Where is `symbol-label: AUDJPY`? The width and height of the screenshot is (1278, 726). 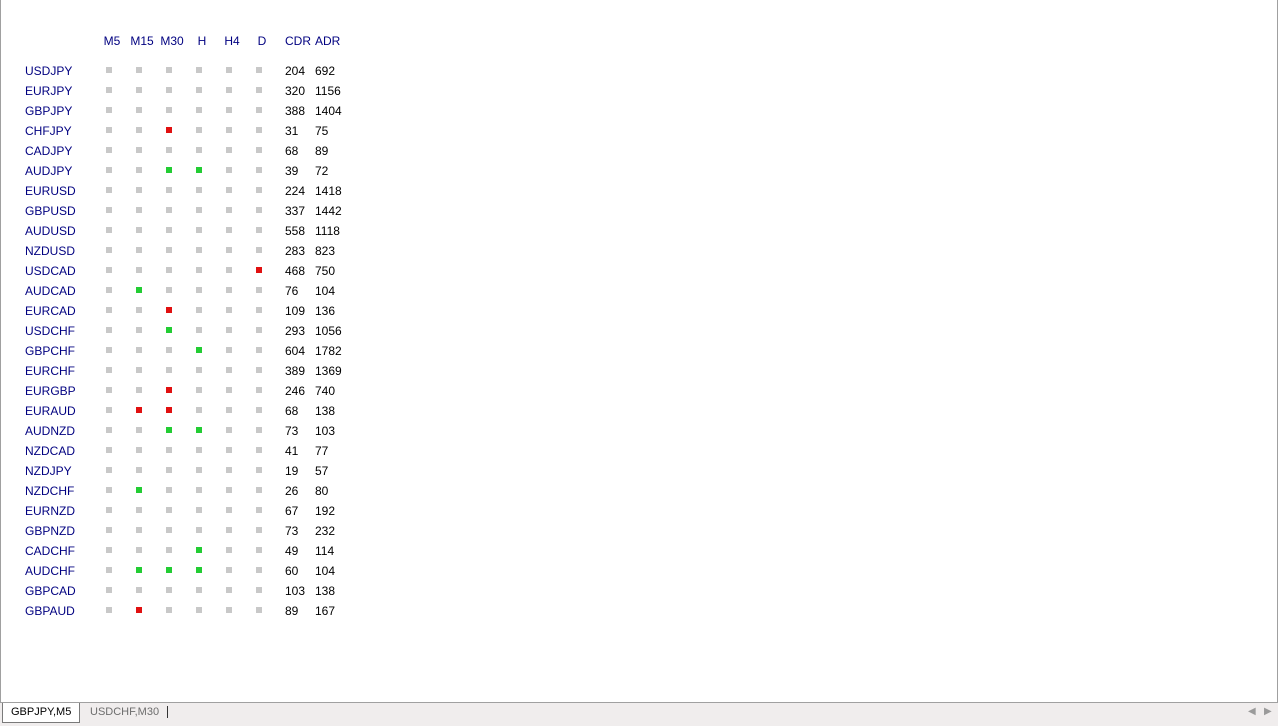
symbol-label: AUDJPY is located at coordinates (49, 171).